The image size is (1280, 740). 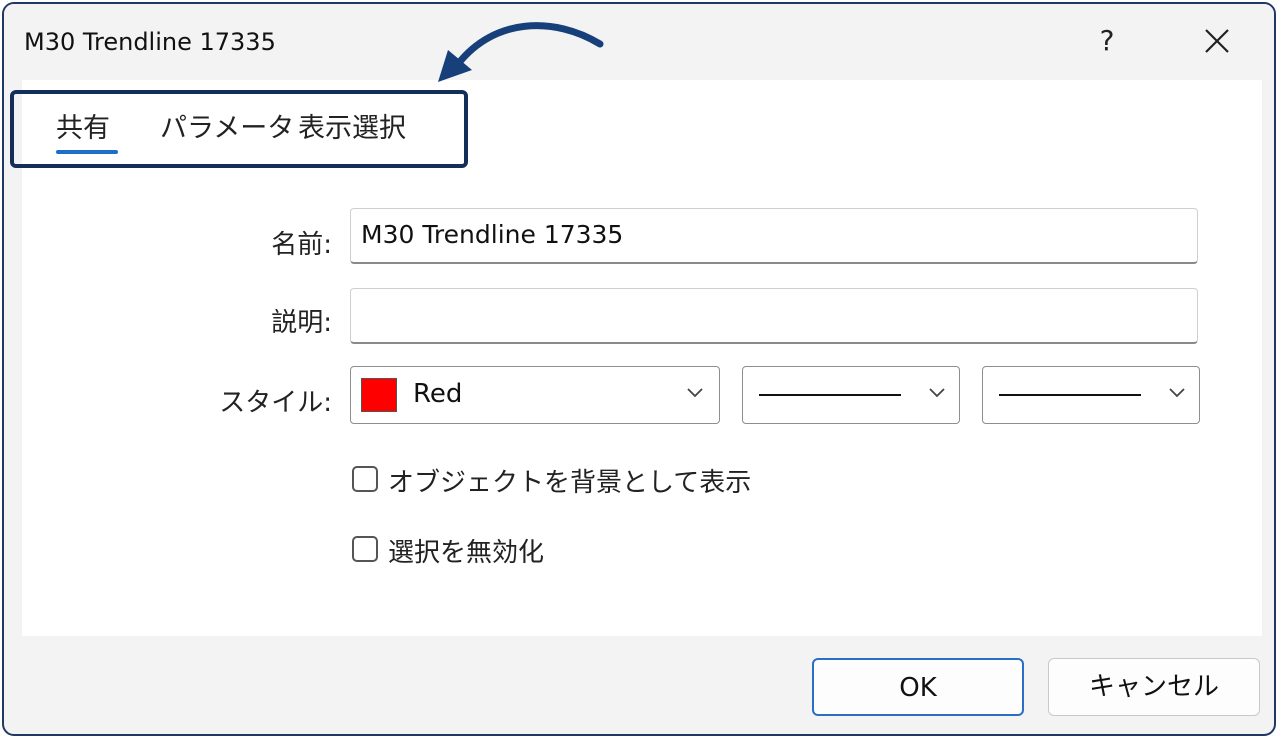 What do you see at coordinates (301, 323) in the screenshot?
I see `description-label: 説明:` at bounding box center [301, 323].